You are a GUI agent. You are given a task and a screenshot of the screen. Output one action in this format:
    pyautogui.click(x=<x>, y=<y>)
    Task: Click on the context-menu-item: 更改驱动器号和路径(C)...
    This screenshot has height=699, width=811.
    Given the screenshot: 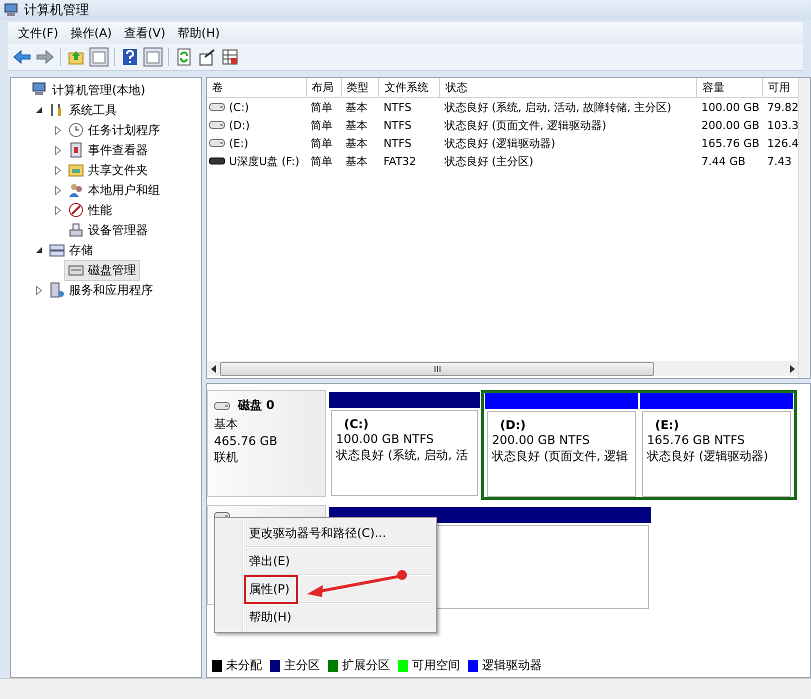 What is the action you would take?
    pyautogui.click(x=325, y=533)
    